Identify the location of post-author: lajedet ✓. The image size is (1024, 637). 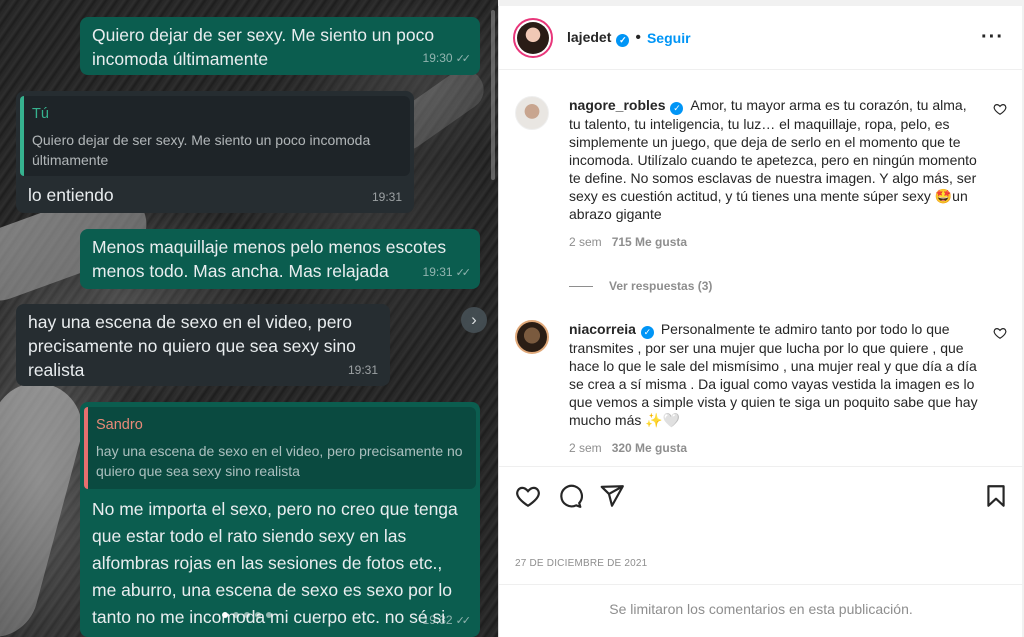
(598, 38).